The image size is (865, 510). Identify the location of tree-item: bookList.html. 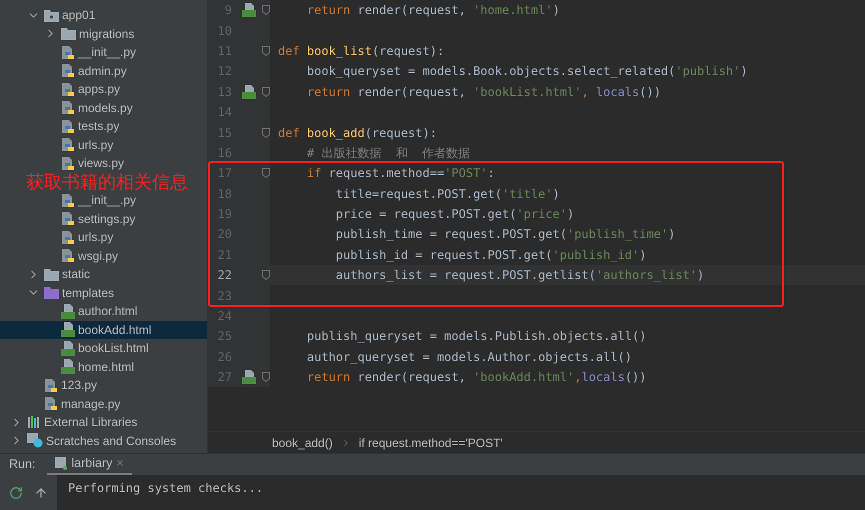
(103, 348).